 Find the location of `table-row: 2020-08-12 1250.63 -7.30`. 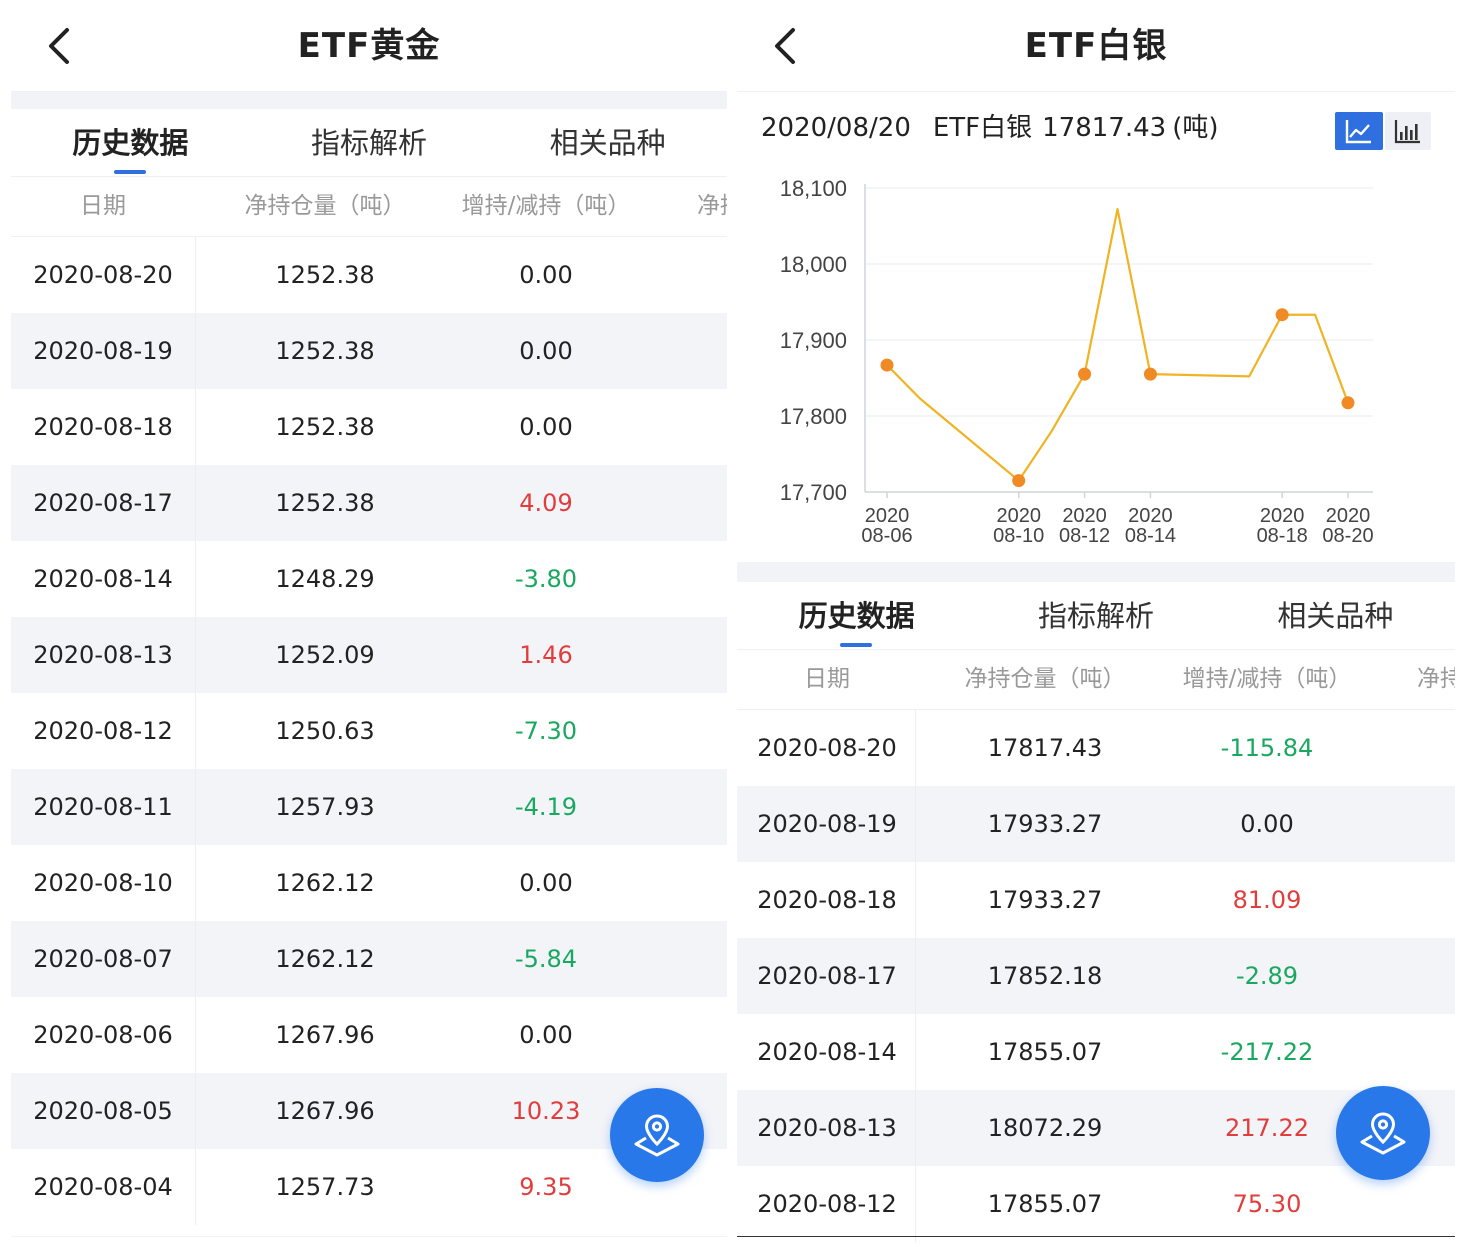

table-row: 2020-08-12 1250.63 -7.30 is located at coordinates (369, 731).